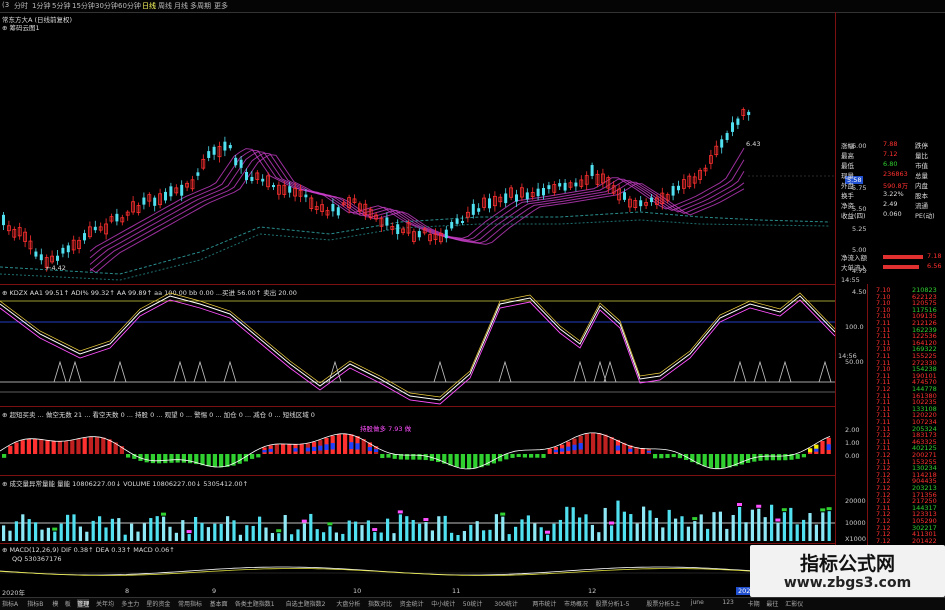 The width and height of the screenshot is (945, 610). What do you see at coordinates (5, 5) in the screenshot?
I see `period-tab: (3` at bounding box center [5, 5].